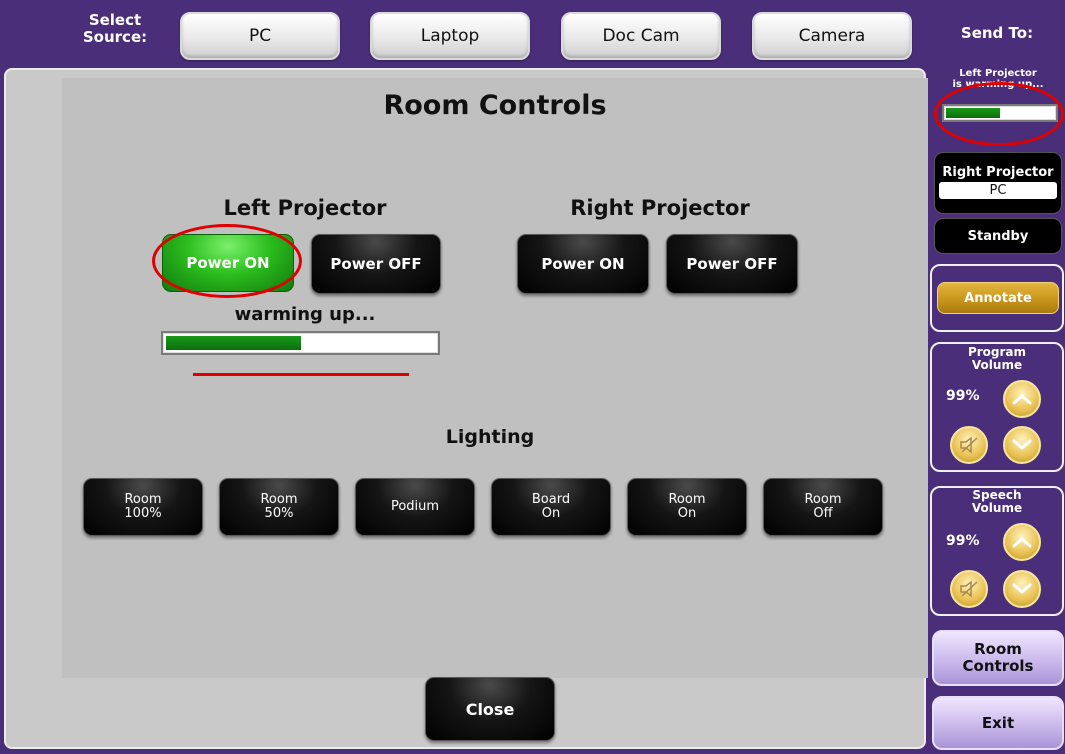  I want to click on page-title: Room Controls, so click(495, 105).